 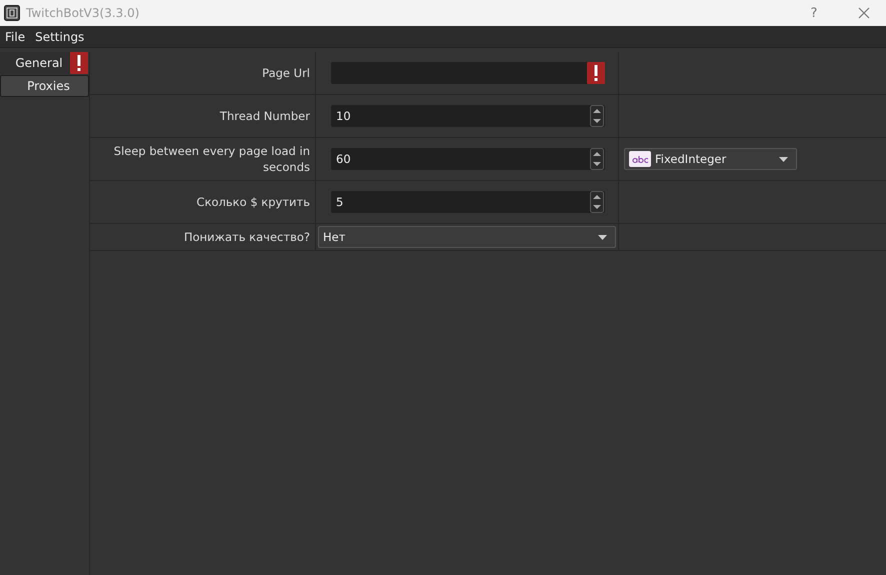 What do you see at coordinates (468, 159) in the screenshot?
I see `input-field: 60` at bounding box center [468, 159].